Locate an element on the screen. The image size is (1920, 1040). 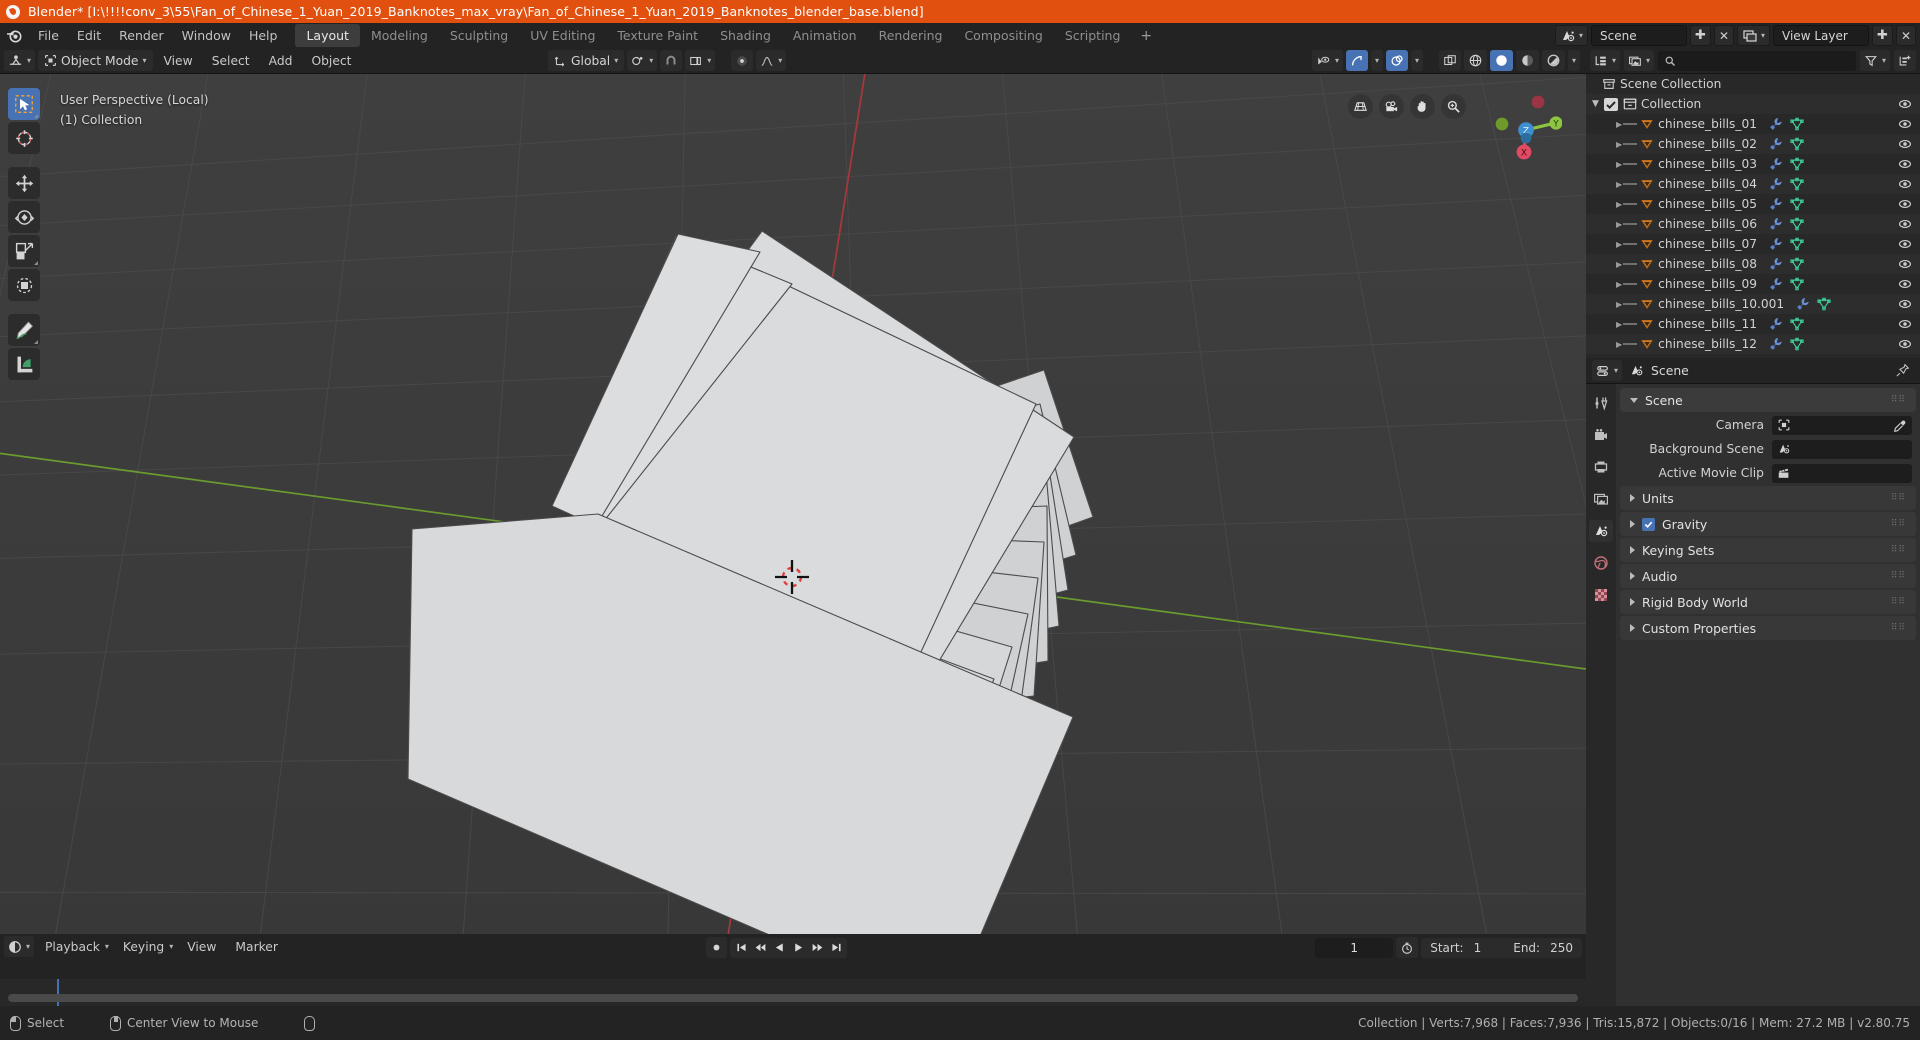
properties-tab-texture is located at coordinates (1601, 595).